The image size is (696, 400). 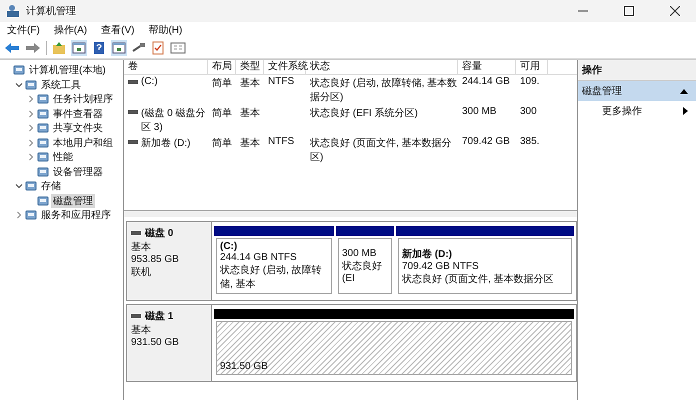 I want to click on partition-label: 新加卷 (D:), so click(x=427, y=253).